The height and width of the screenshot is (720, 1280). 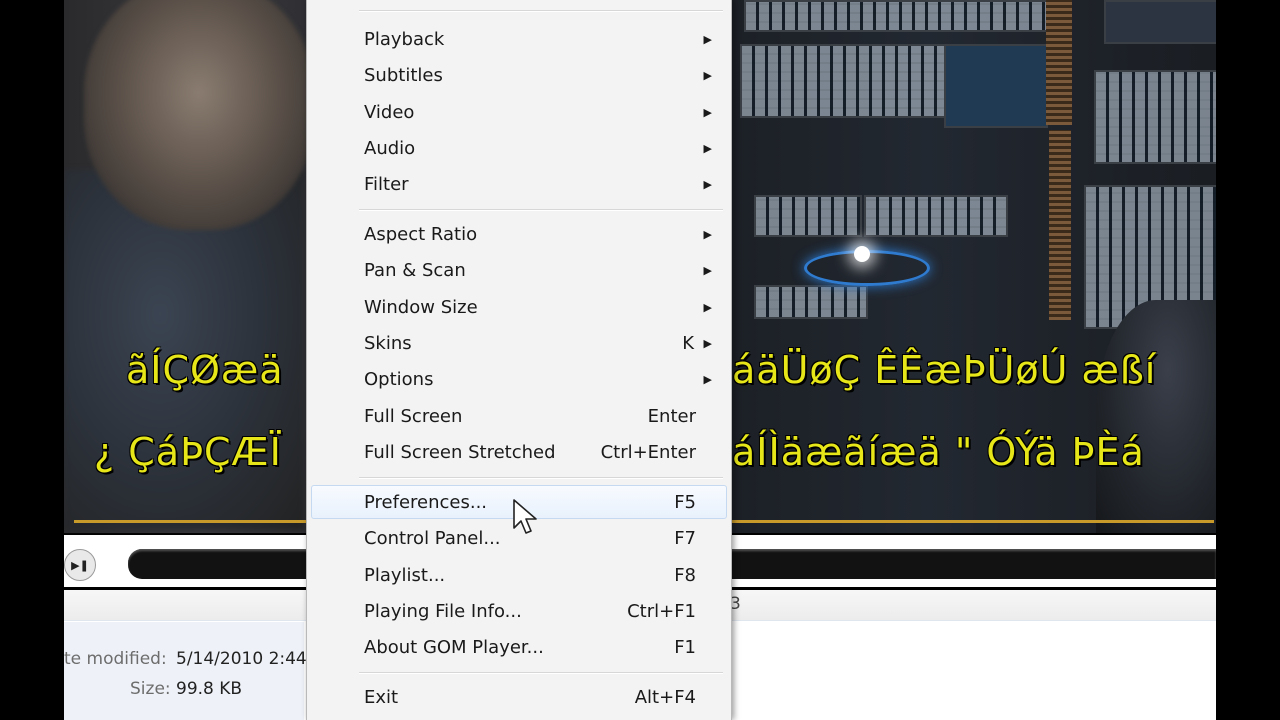 I want to click on menu-item-label: Skins, so click(x=388, y=343).